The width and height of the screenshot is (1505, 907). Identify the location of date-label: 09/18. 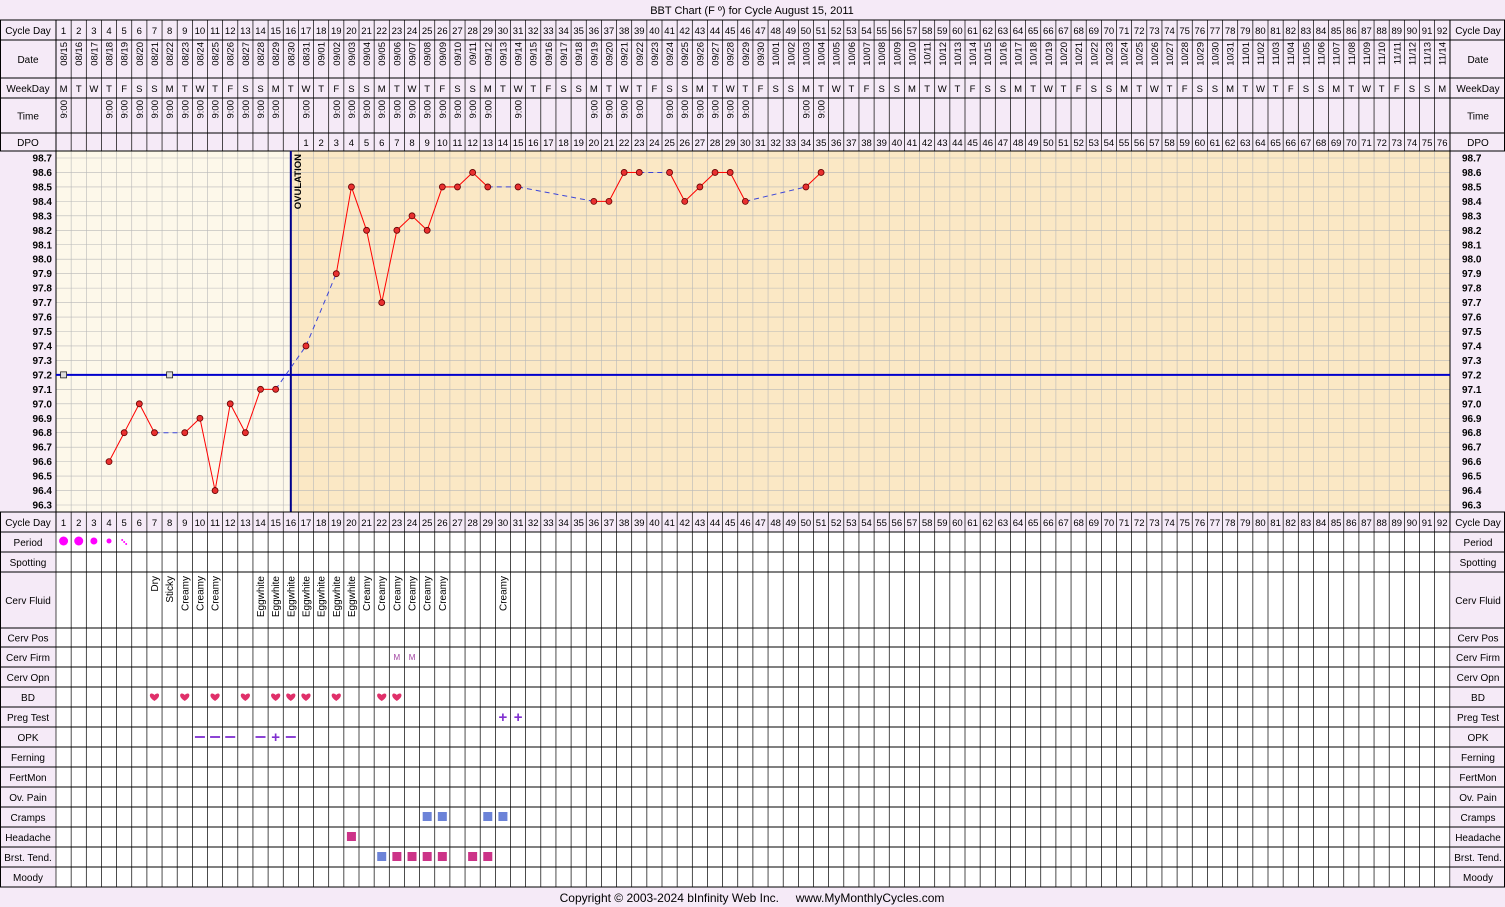
(579, 54).